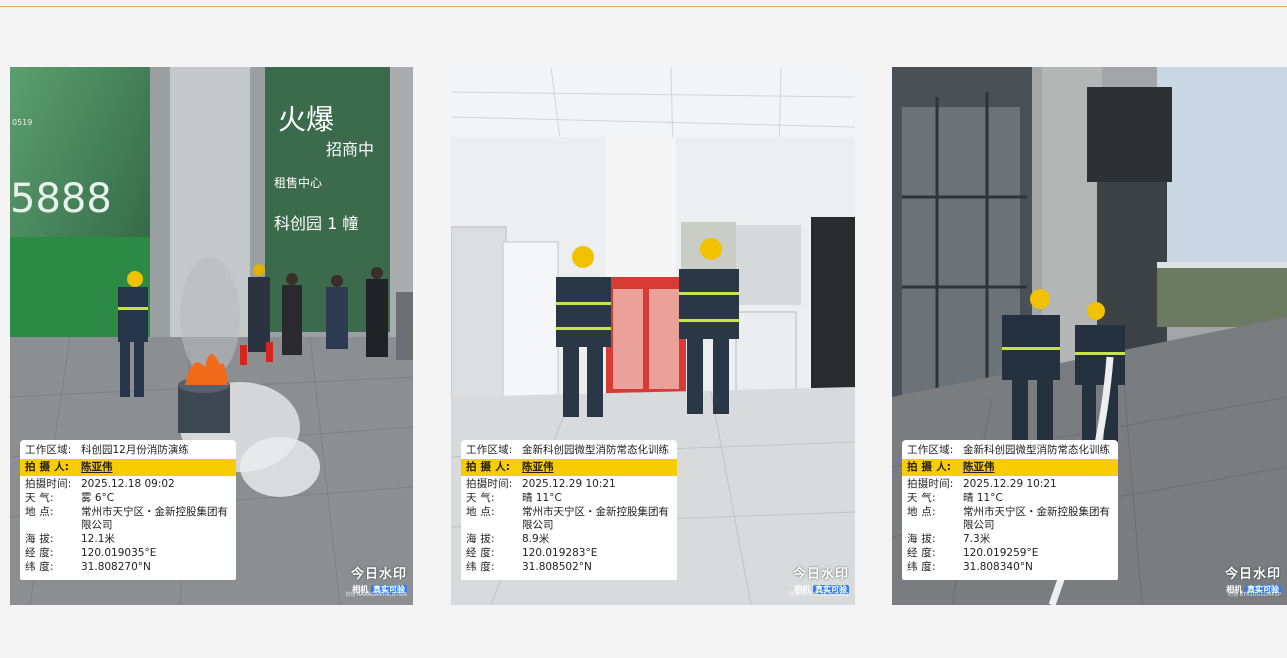 The width and height of the screenshot is (1287, 658). What do you see at coordinates (350, 149) in the screenshot?
I see `sign-text-b: 招商中` at bounding box center [350, 149].